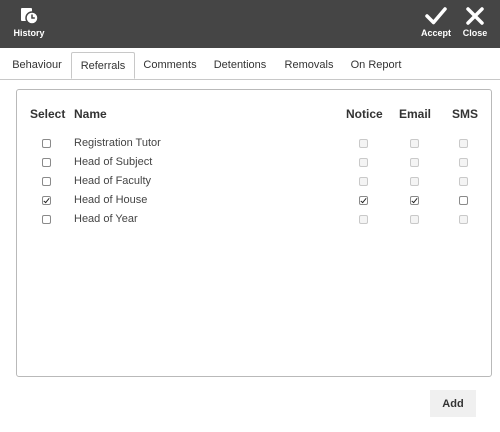  What do you see at coordinates (29, 33) in the screenshot?
I see `history-label: History` at bounding box center [29, 33].